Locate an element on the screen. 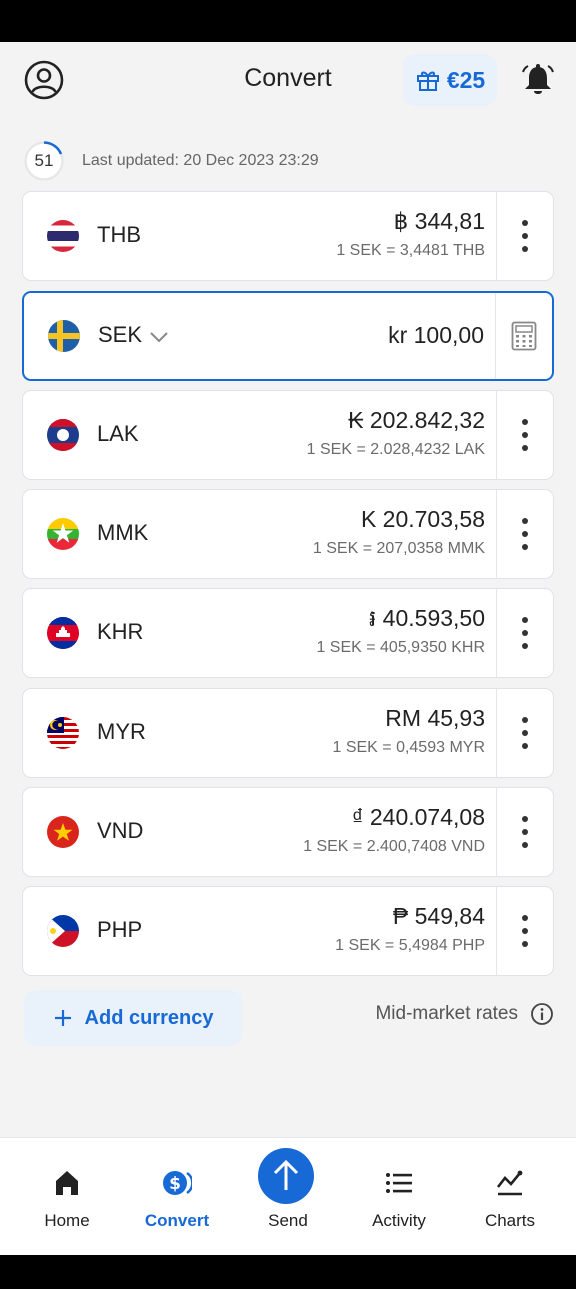 The image size is (576, 1289). convert-dollar-icon: $ is located at coordinates (177, 1183).